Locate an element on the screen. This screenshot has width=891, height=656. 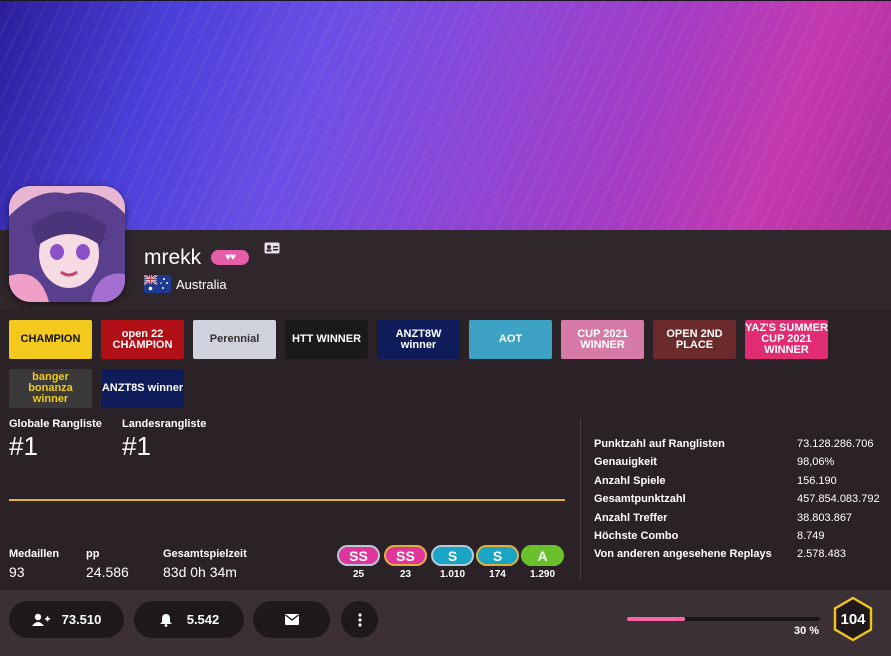
level-value: 104 is located at coordinates (853, 619).